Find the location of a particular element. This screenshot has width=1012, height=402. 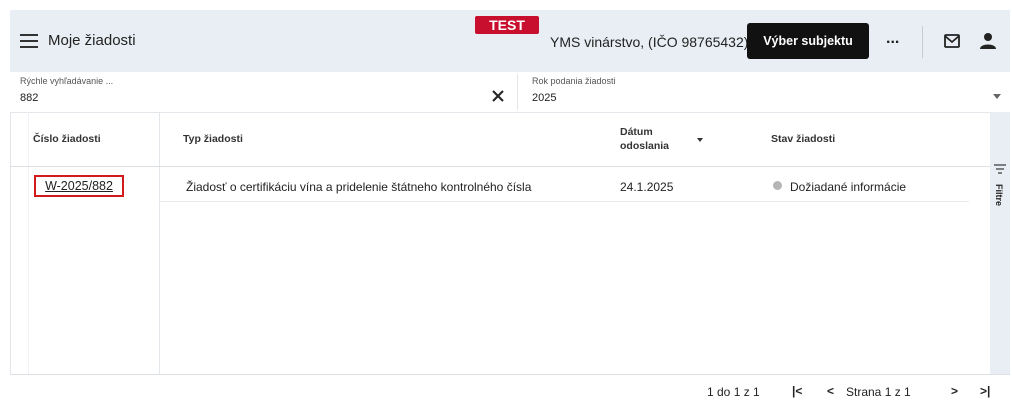

column-header-type: Typ žiadosti is located at coordinates (213, 139).